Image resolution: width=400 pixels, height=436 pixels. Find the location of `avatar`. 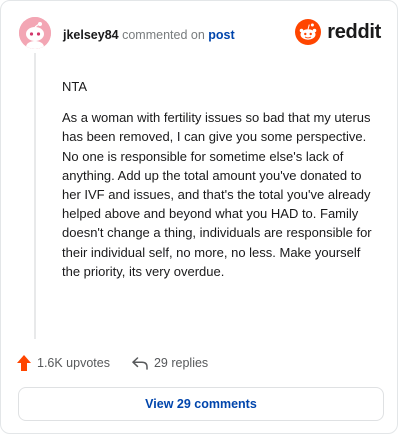

avatar is located at coordinates (35, 33).